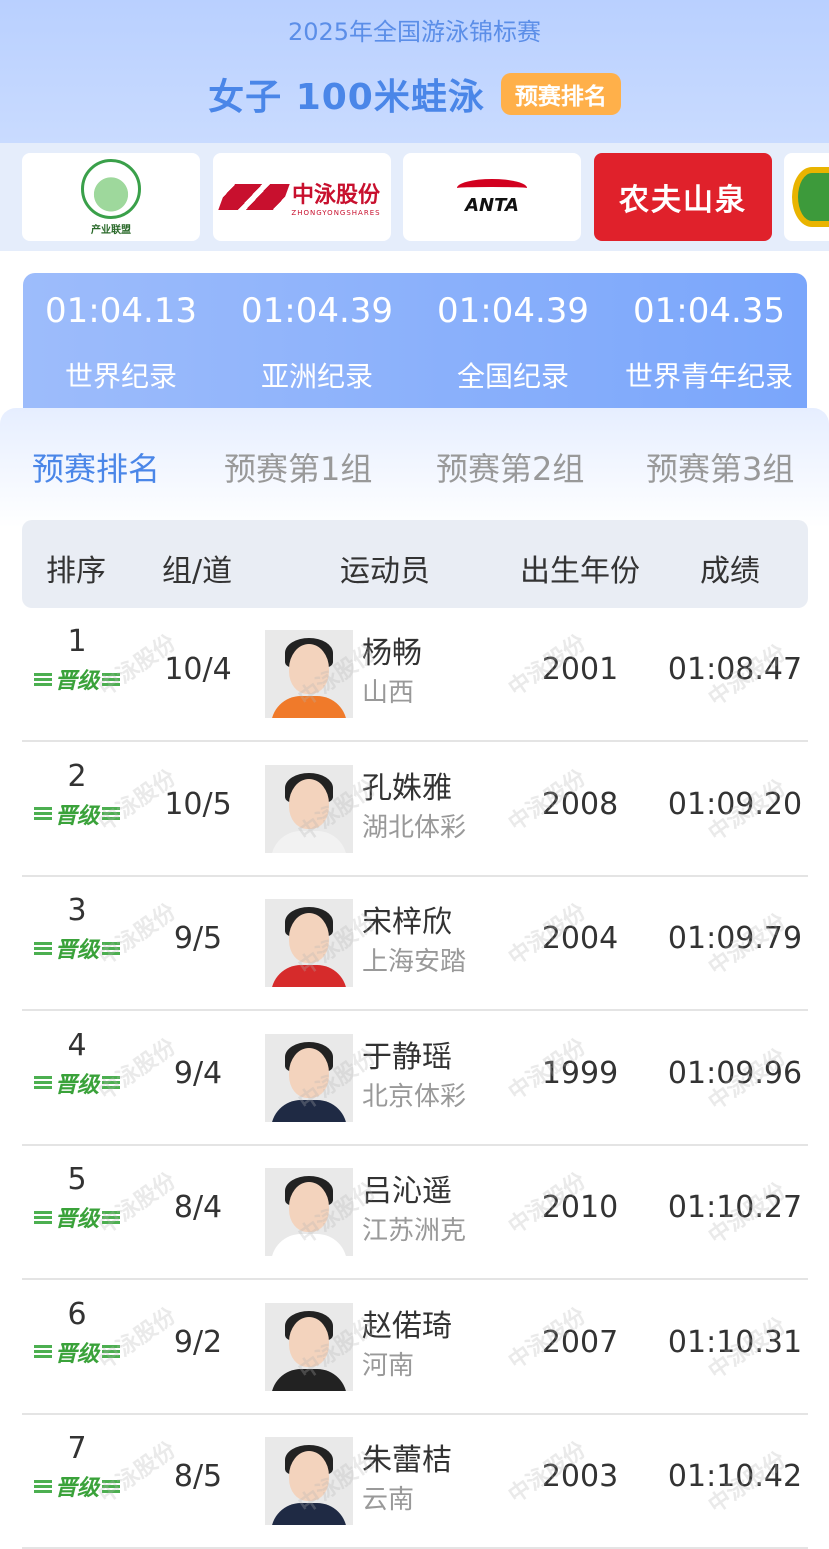 This screenshot has height=1549, width=829. I want to click on nongfu-word: 农夫山泉, so click(683, 200).